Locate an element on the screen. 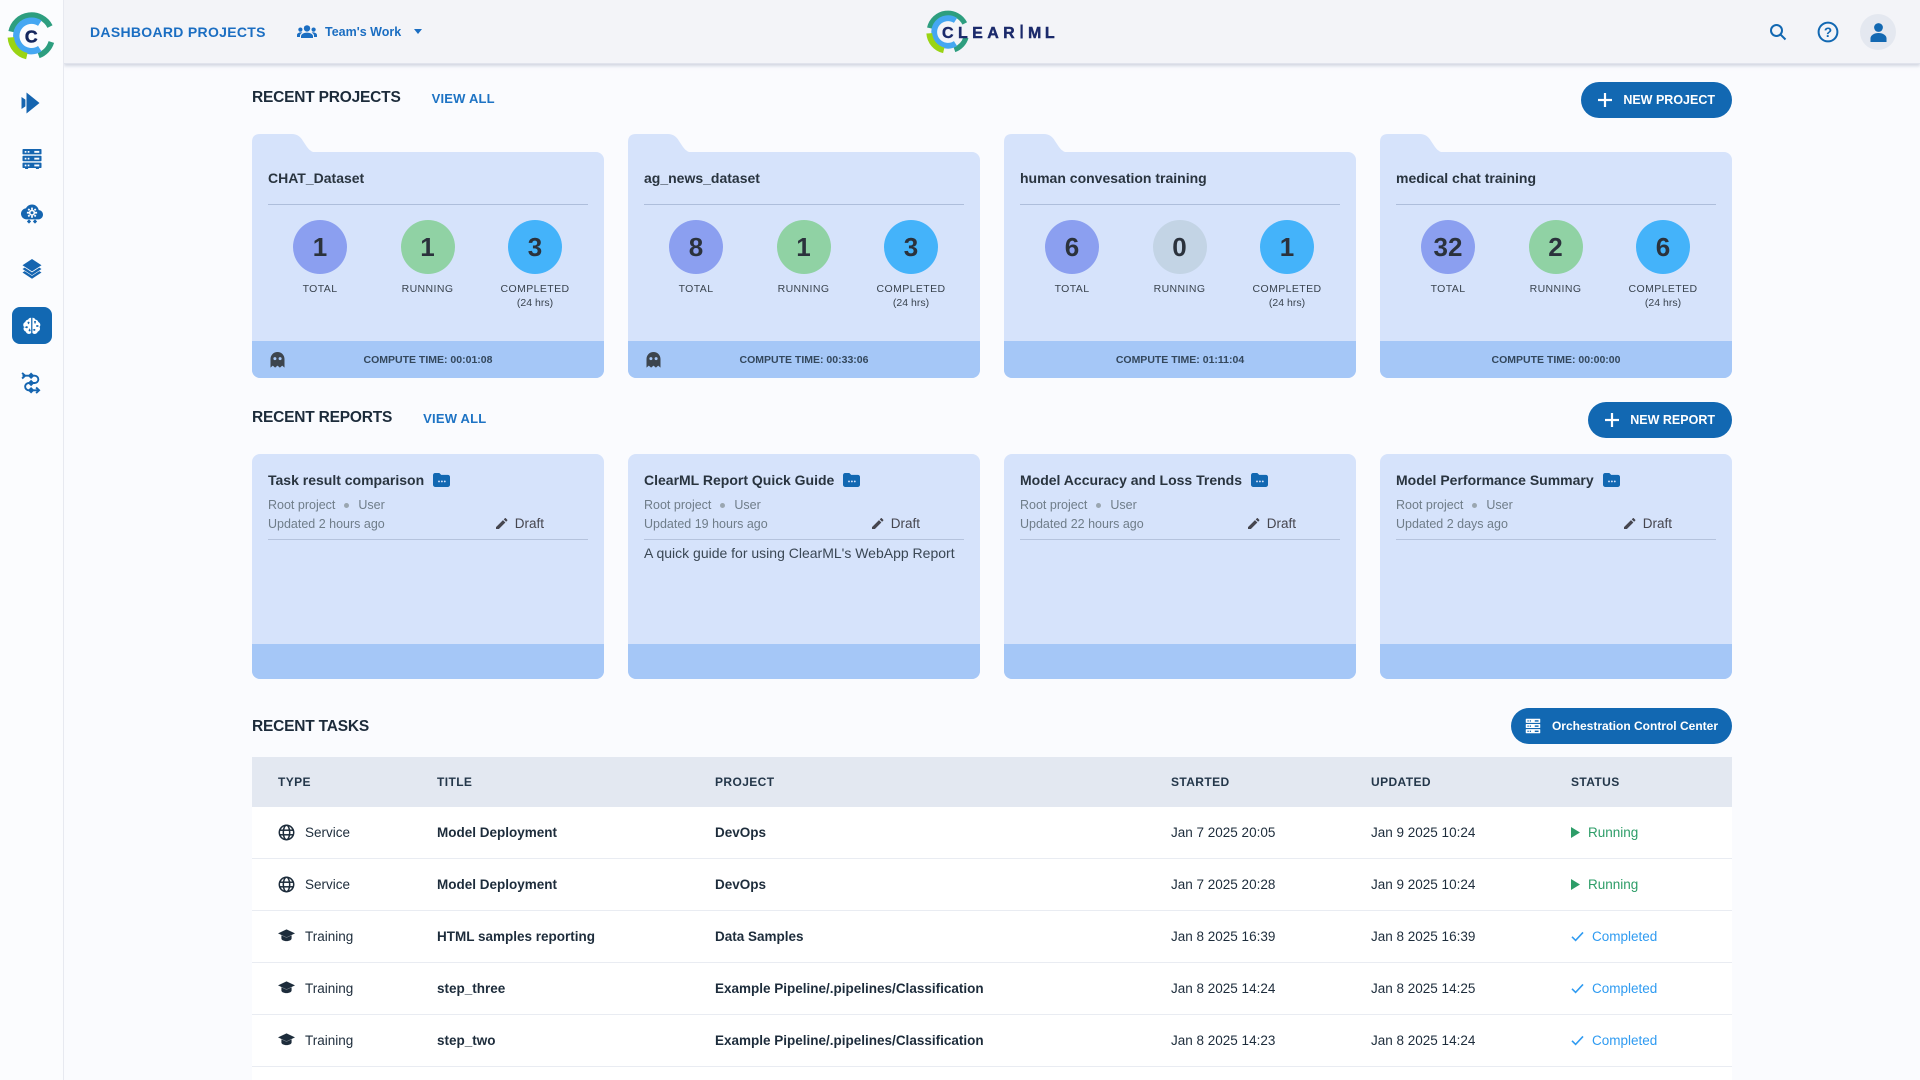 The width and height of the screenshot is (1920, 1080). svg-text: C is located at coordinates (31, 36).